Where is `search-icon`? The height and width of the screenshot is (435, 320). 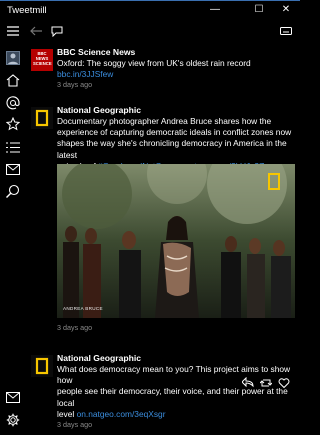 search-icon is located at coordinates (13, 191).